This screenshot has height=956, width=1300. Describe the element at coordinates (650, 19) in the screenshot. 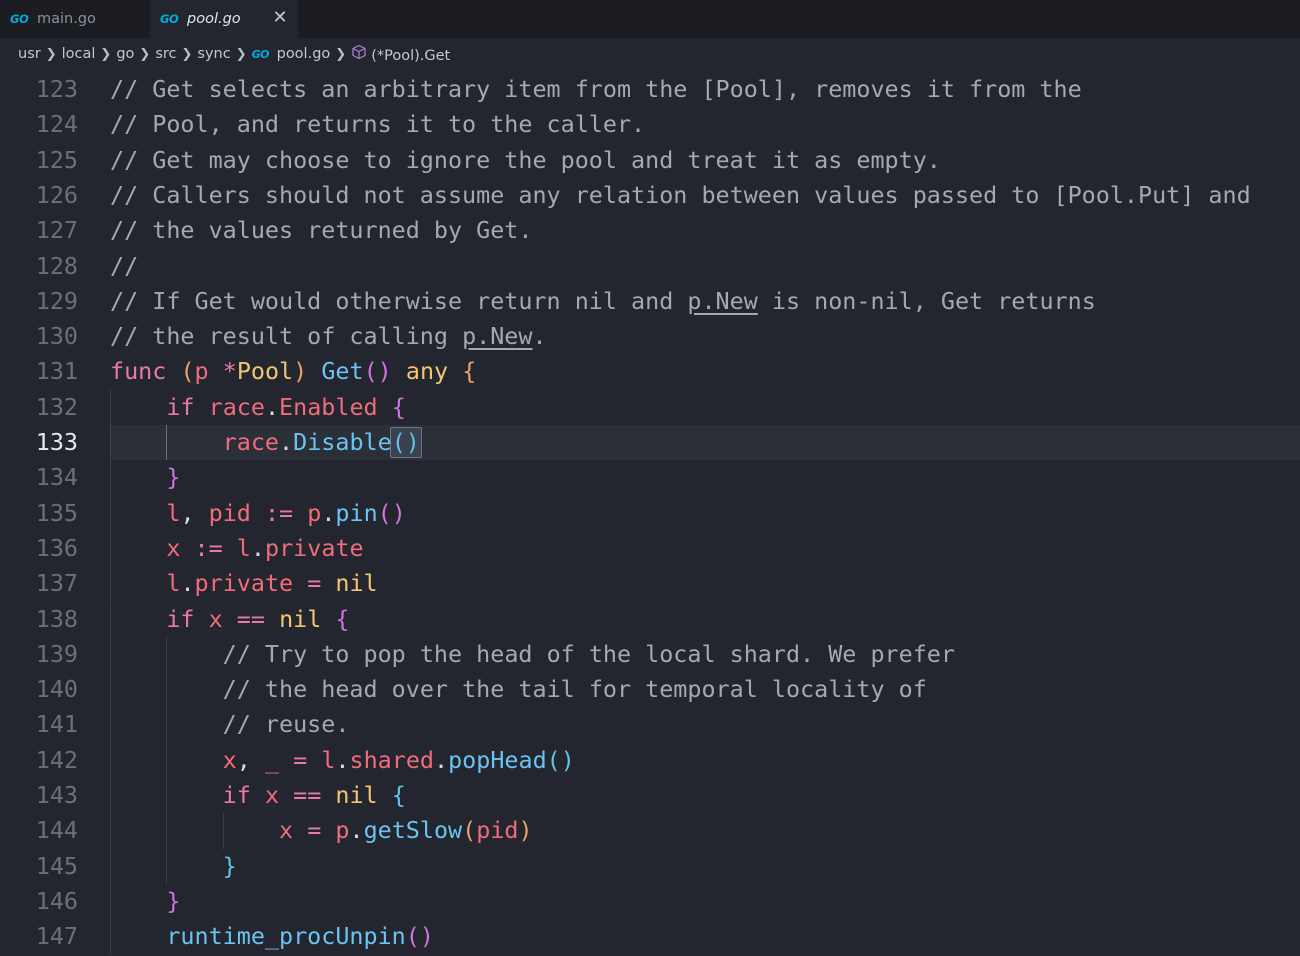

I see `tab-bar: GO main.go GO pool.go ✕` at that location.